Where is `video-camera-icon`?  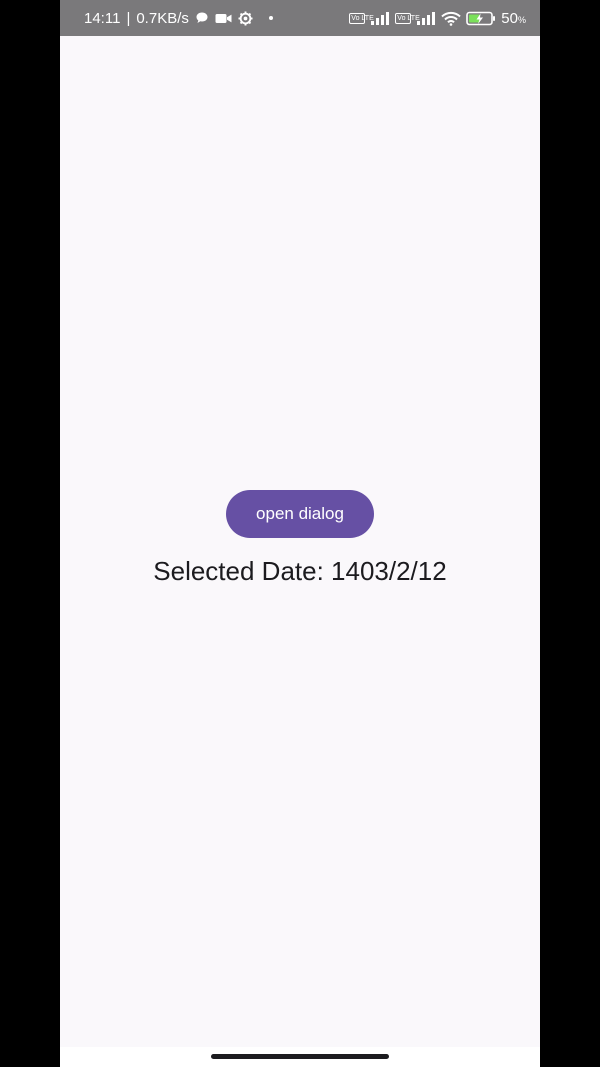
video-camera-icon is located at coordinates (223, 18).